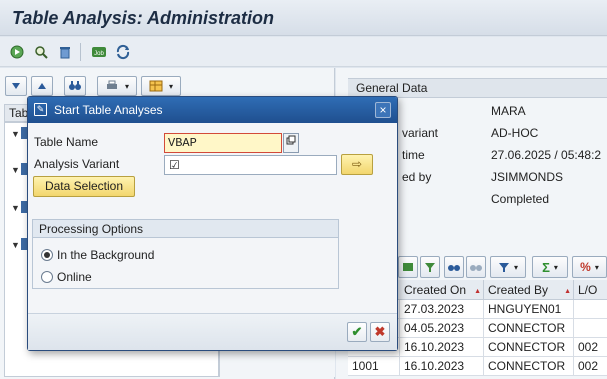 The image size is (607, 379). Describe the element at coordinates (515, 133) in the screenshot. I see `general-data-value: AD-HOC` at that location.